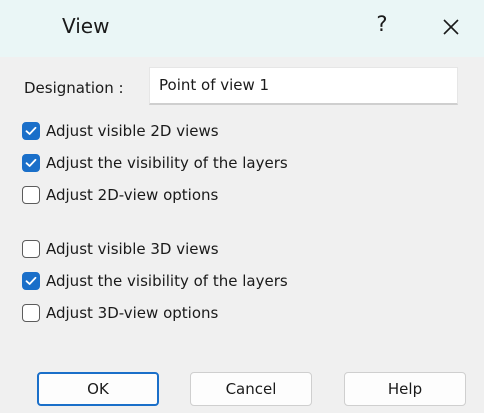 This screenshot has width=484, height=413. Describe the element at coordinates (132, 249) in the screenshot. I see `checkbox-label: Adjust visible 3D views` at that location.